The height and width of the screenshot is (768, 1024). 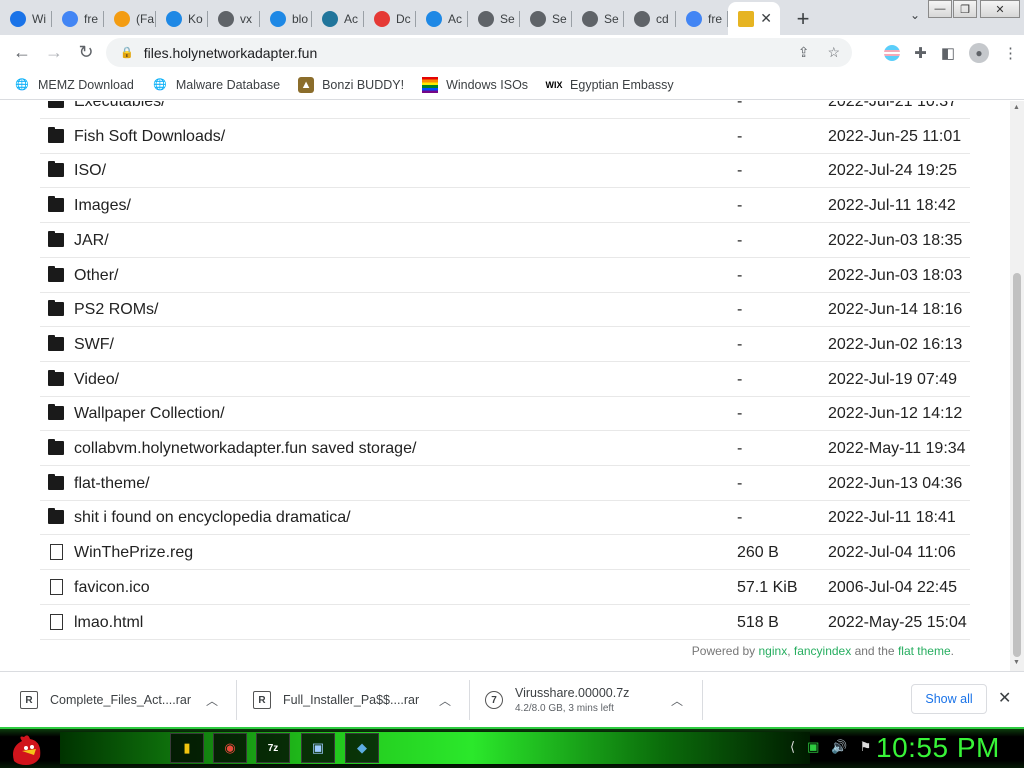 What do you see at coordinates (56, 412) in the screenshot?
I see `folder-icon` at bounding box center [56, 412].